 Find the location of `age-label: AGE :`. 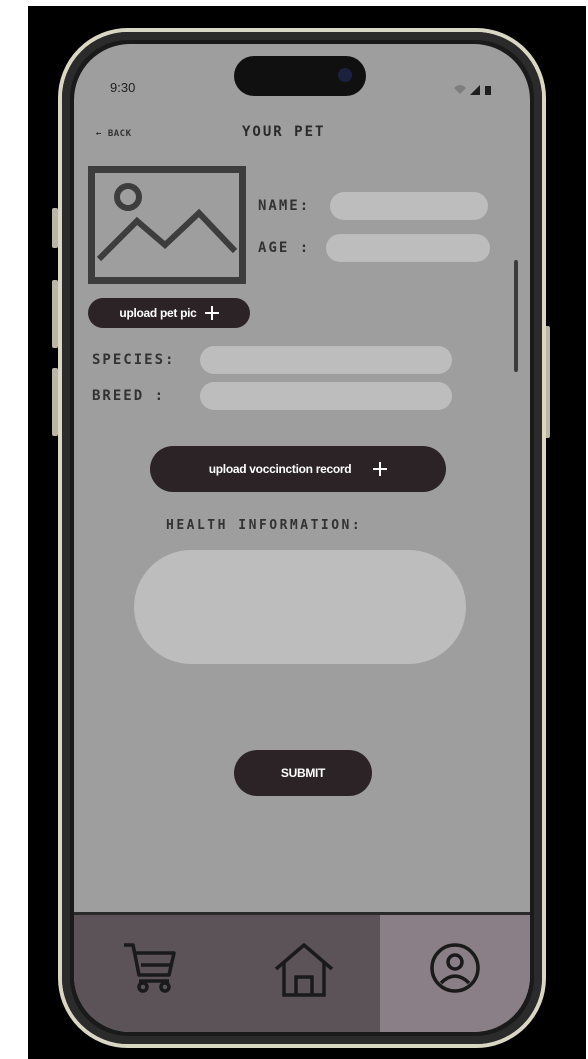

age-label: AGE : is located at coordinates (284, 248).